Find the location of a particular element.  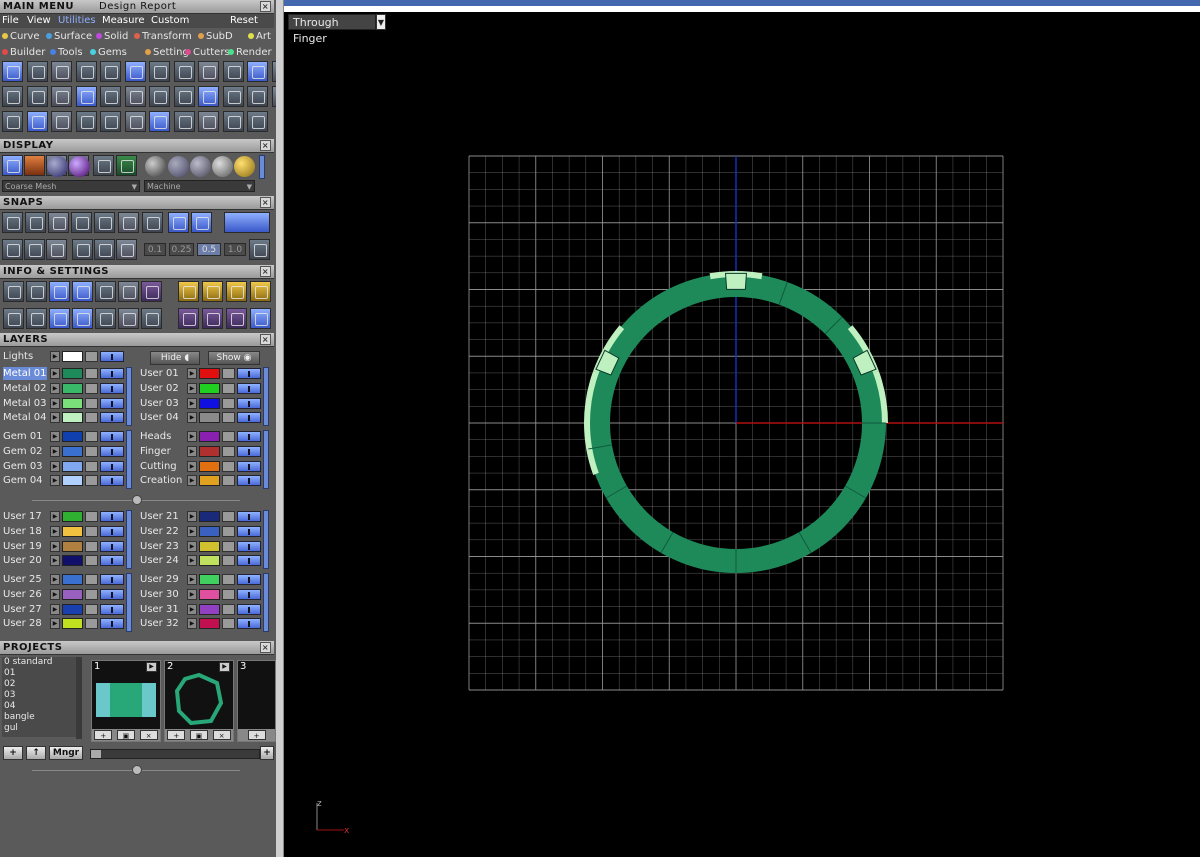

layer-row: User 30 ▶ is located at coordinates (202, 595).